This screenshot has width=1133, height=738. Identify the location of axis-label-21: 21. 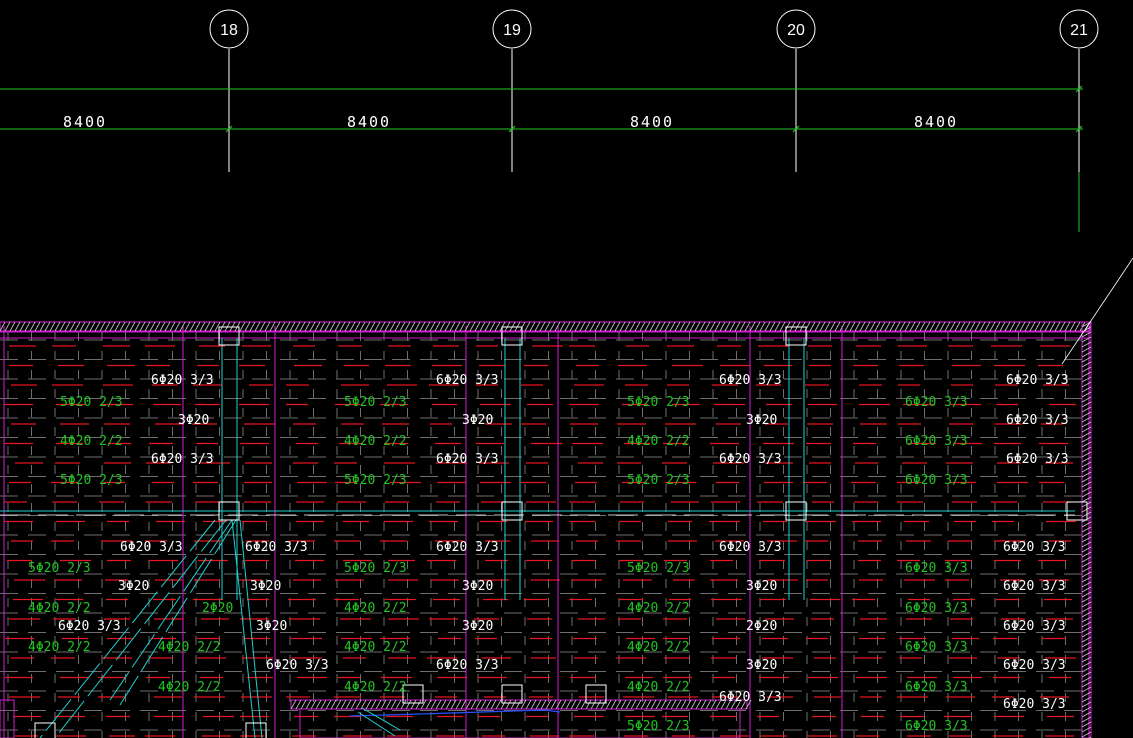
(1079, 30).